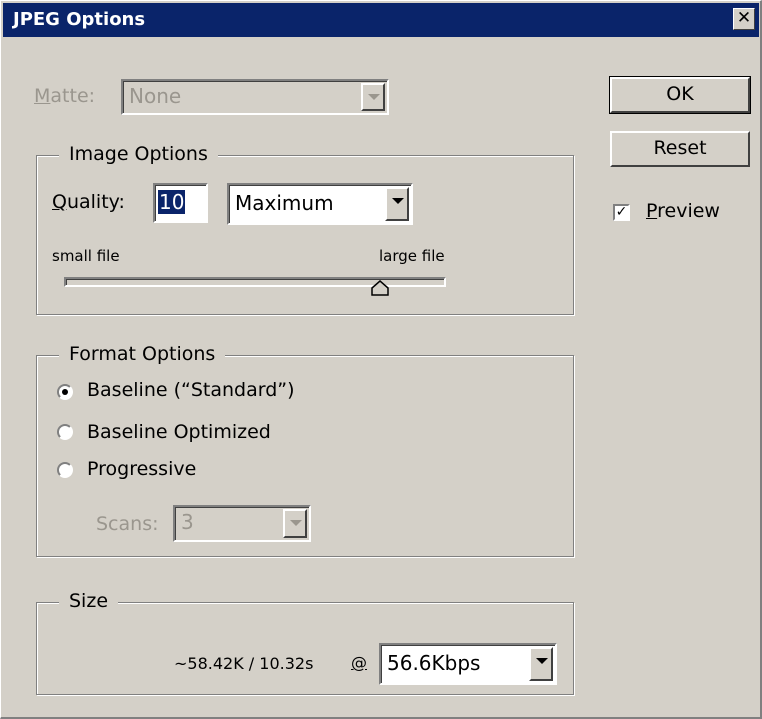  What do you see at coordinates (380, 288) in the screenshot?
I see `quality-slider-thumb` at bounding box center [380, 288].